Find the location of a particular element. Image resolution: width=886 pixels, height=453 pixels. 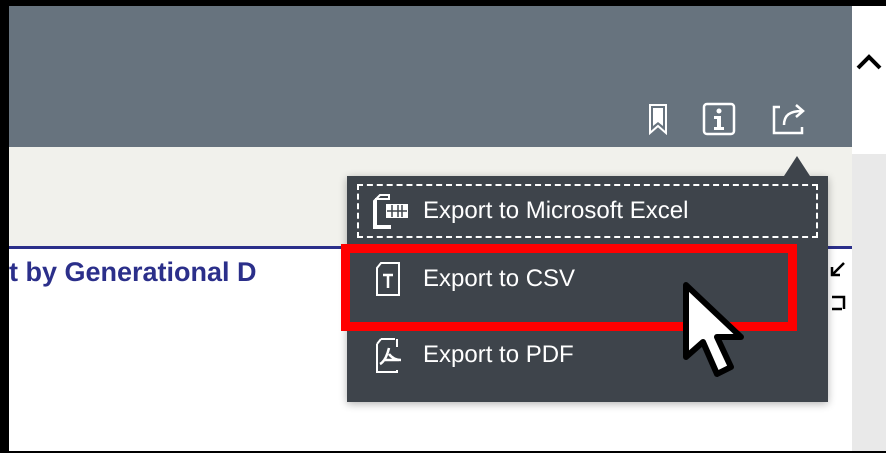

menu-item: Export to Microsoft Excel is located at coordinates (587, 211).